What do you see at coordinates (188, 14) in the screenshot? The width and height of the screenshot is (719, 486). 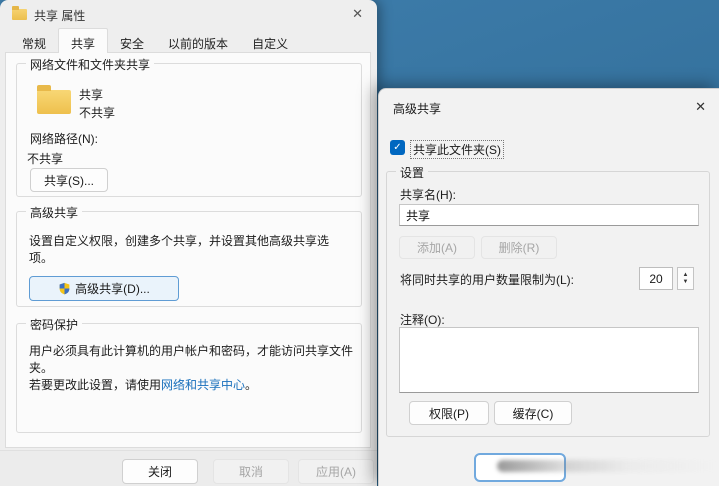 I see `titlebar: 共享 属性 ✕` at bounding box center [188, 14].